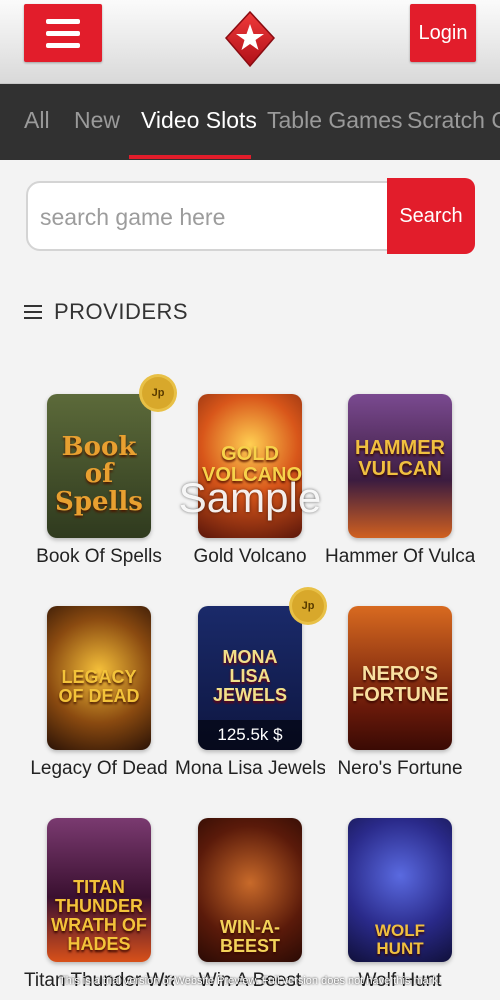  Describe the element at coordinates (99, 556) in the screenshot. I see `game-name: Book Of Spells` at that location.